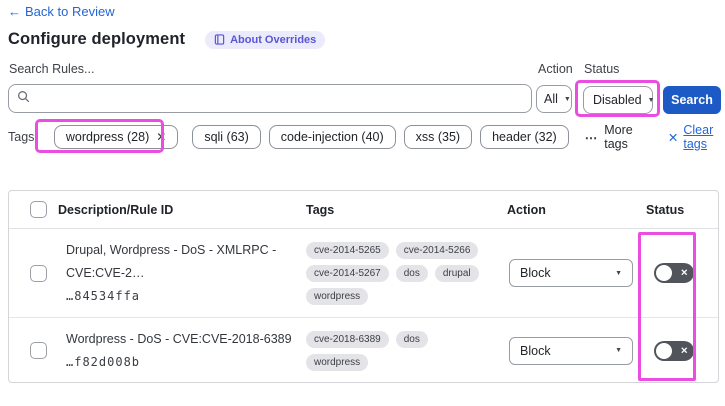 Image resolution: width=725 pixels, height=406 pixels. Describe the element at coordinates (70, 11) in the screenshot. I see `back-link-label: Back to Review` at that location.